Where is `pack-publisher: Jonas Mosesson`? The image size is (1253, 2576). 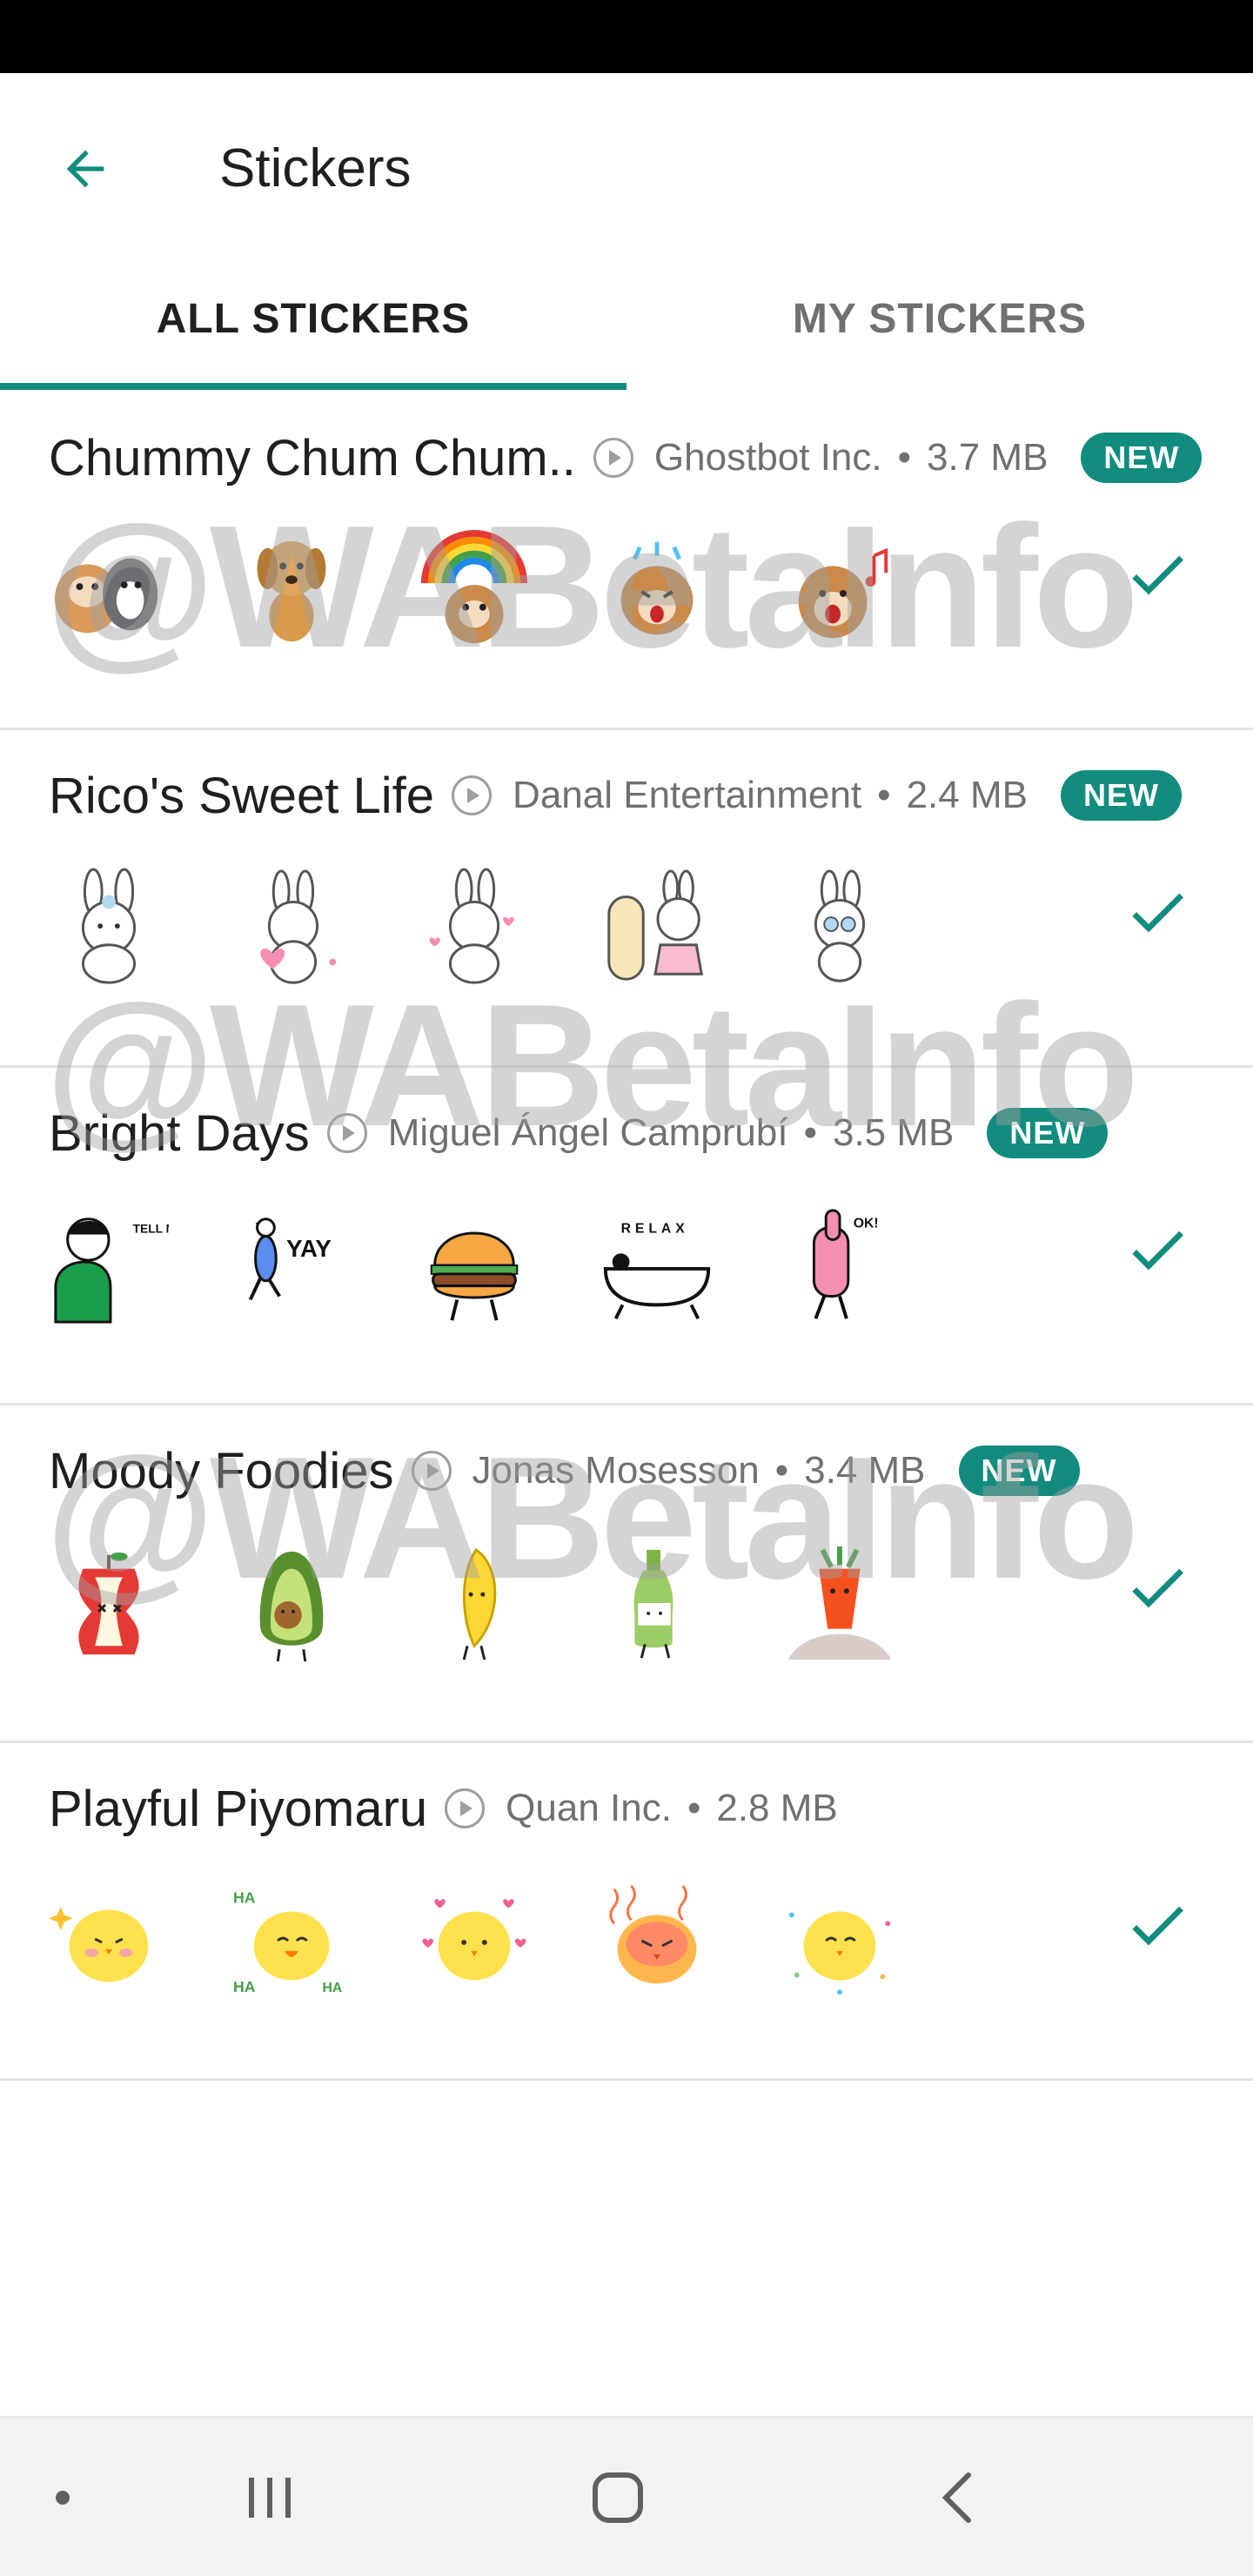
pack-publisher: Jonas Mosesson is located at coordinates (616, 1470).